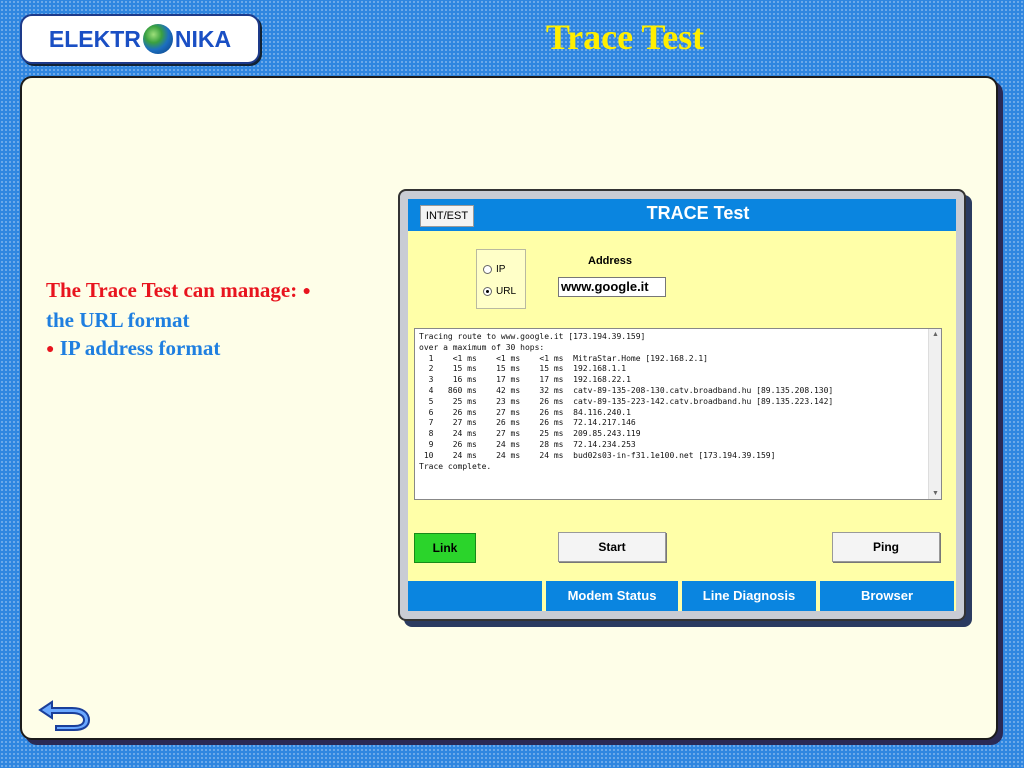 This screenshot has width=1024, height=768. What do you see at coordinates (447, 216) in the screenshot?
I see `int-est-button: INT/EST` at bounding box center [447, 216].